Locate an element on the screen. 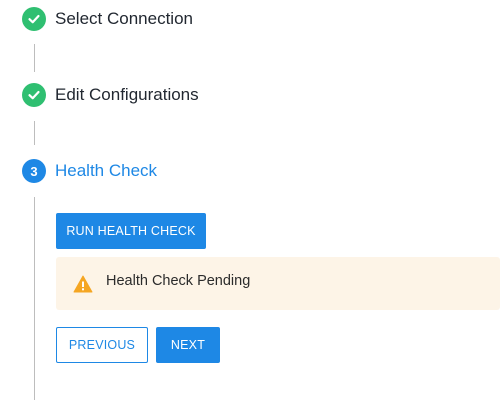  previous-button: PREVIOUS is located at coordinates (102, 345).